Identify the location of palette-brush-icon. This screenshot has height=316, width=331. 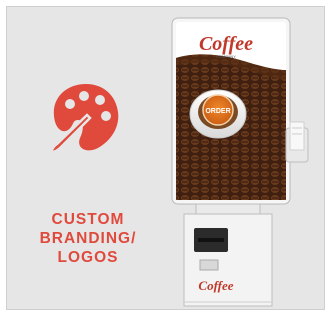
(84, 119).